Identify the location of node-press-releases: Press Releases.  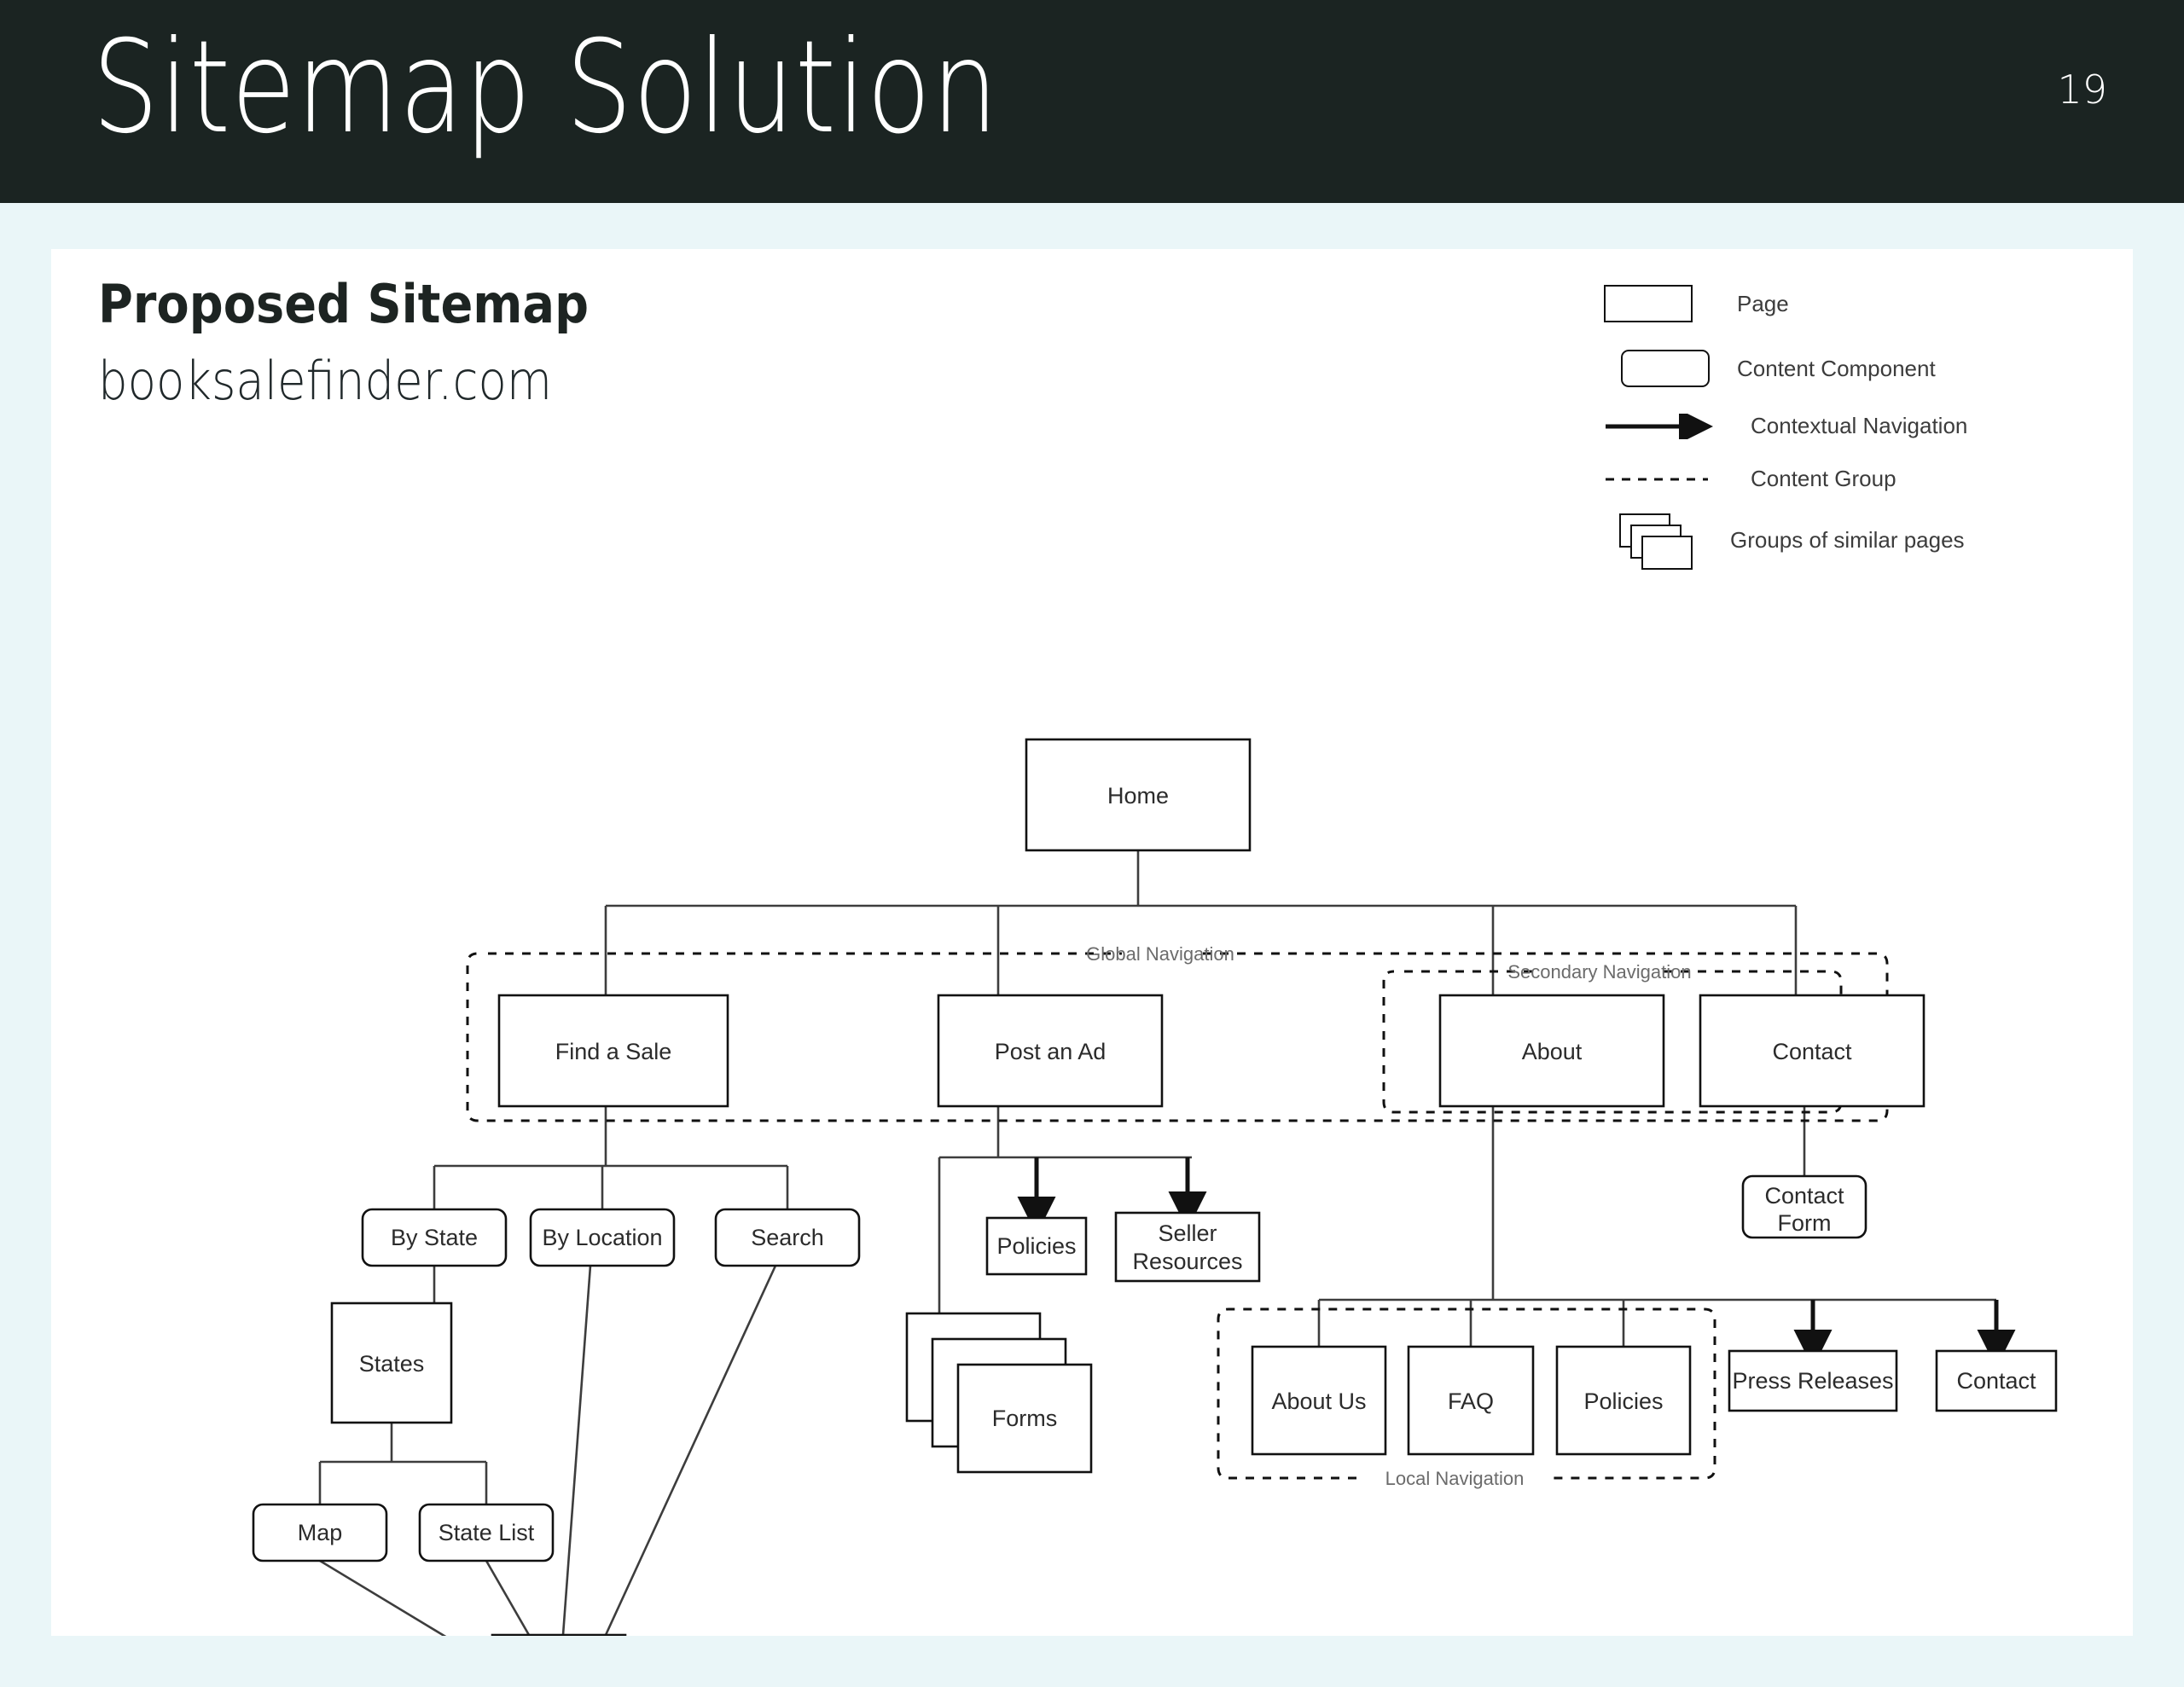
(1813, 1381).